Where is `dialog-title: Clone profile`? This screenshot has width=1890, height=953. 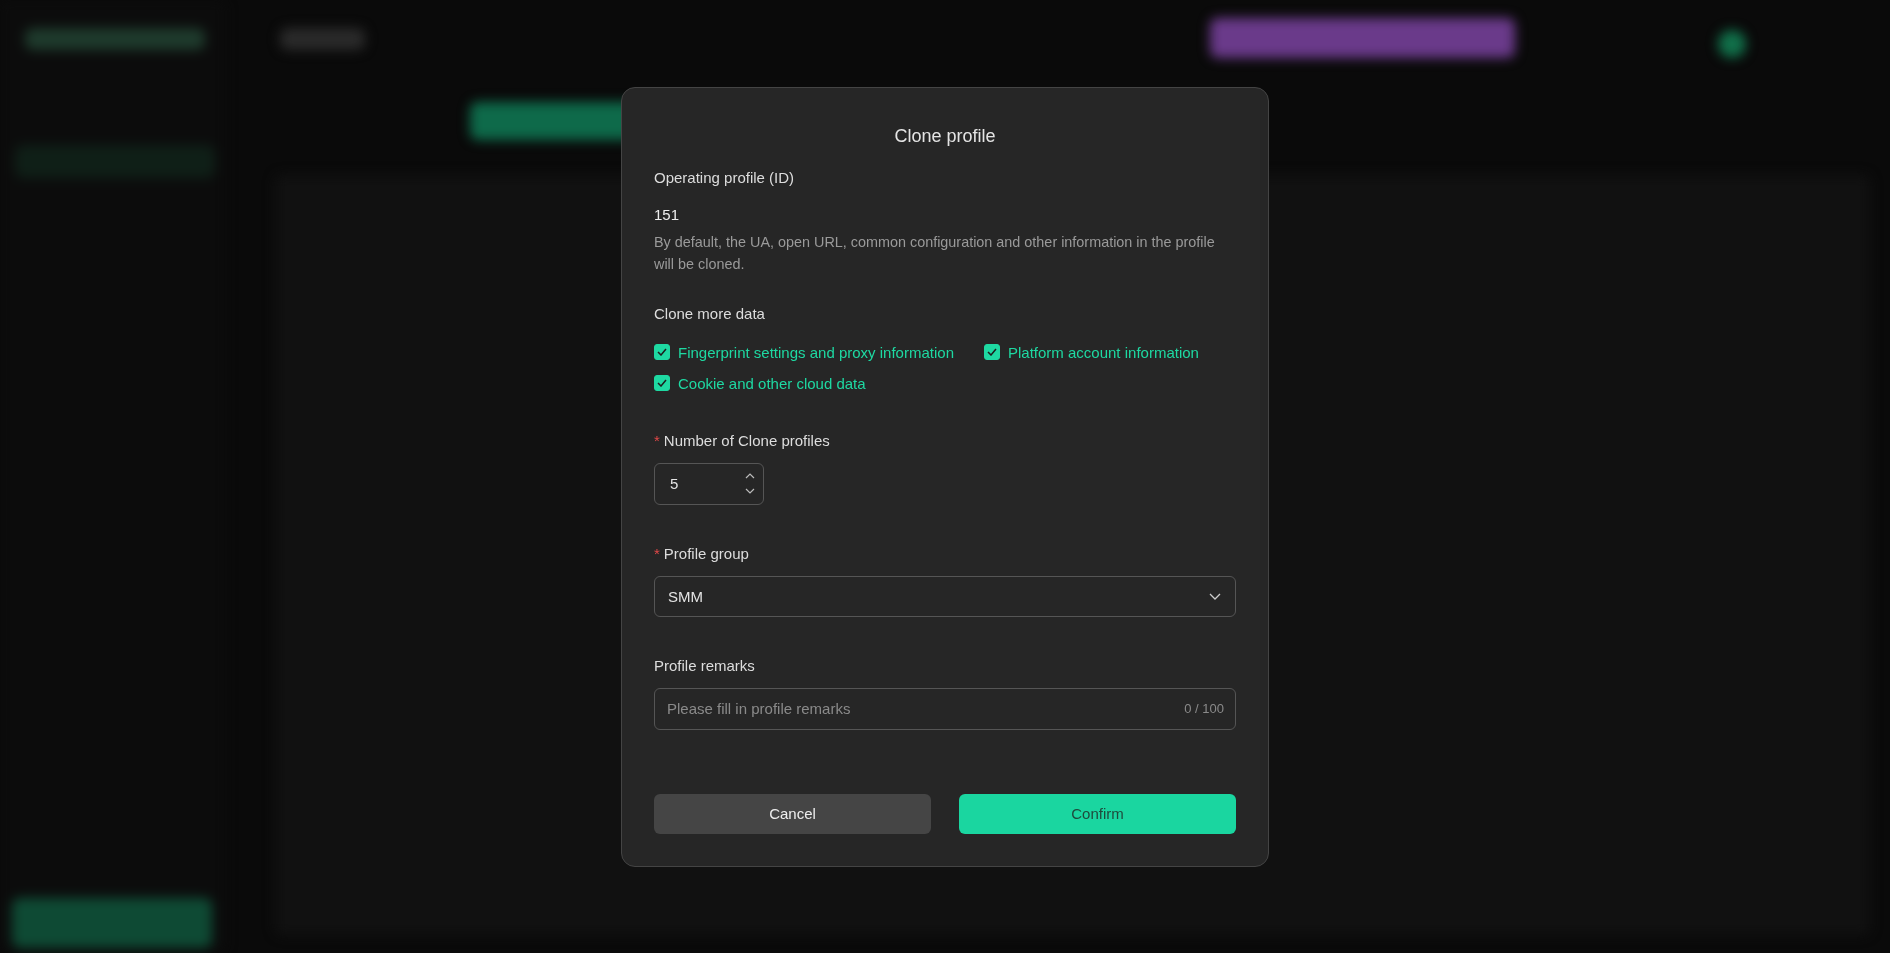
dialog-title: Clone profile is located at coordinates (945, 136).